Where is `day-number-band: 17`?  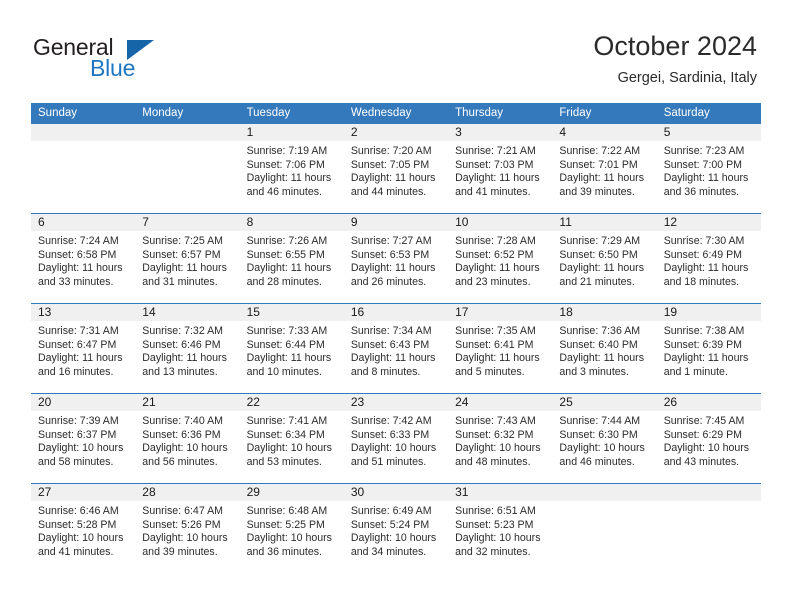
day-number-band: 17 is located at coordinates (500, 312).